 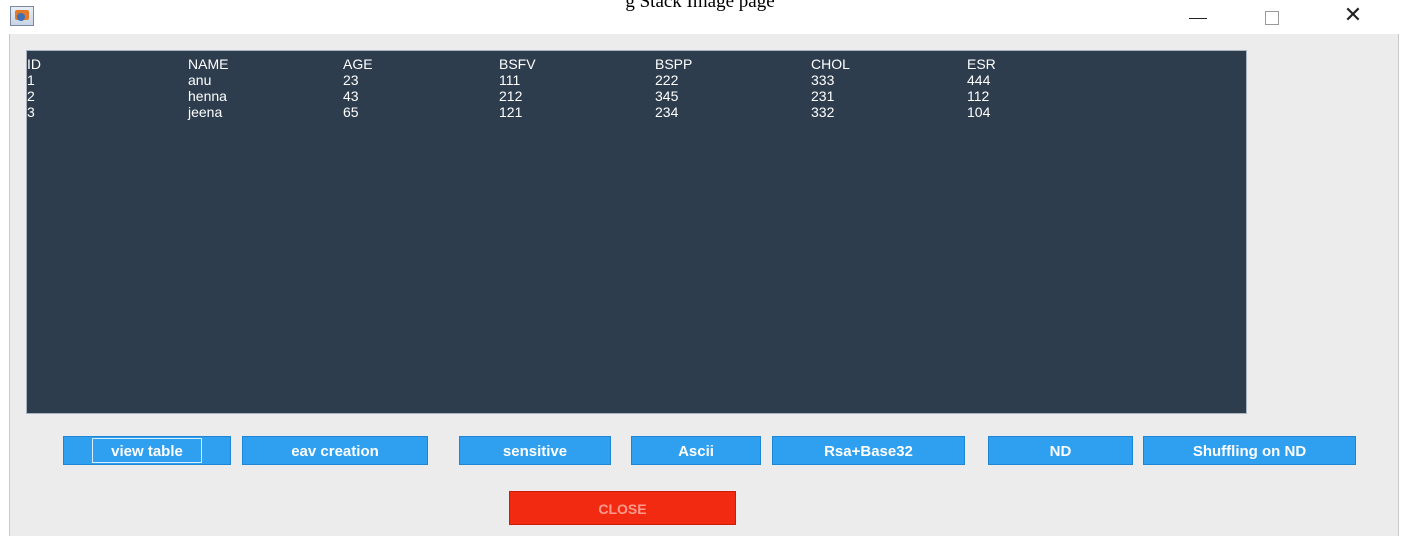 I want to click on eav-creation-button: eav creation, so click(x=335, y=450).